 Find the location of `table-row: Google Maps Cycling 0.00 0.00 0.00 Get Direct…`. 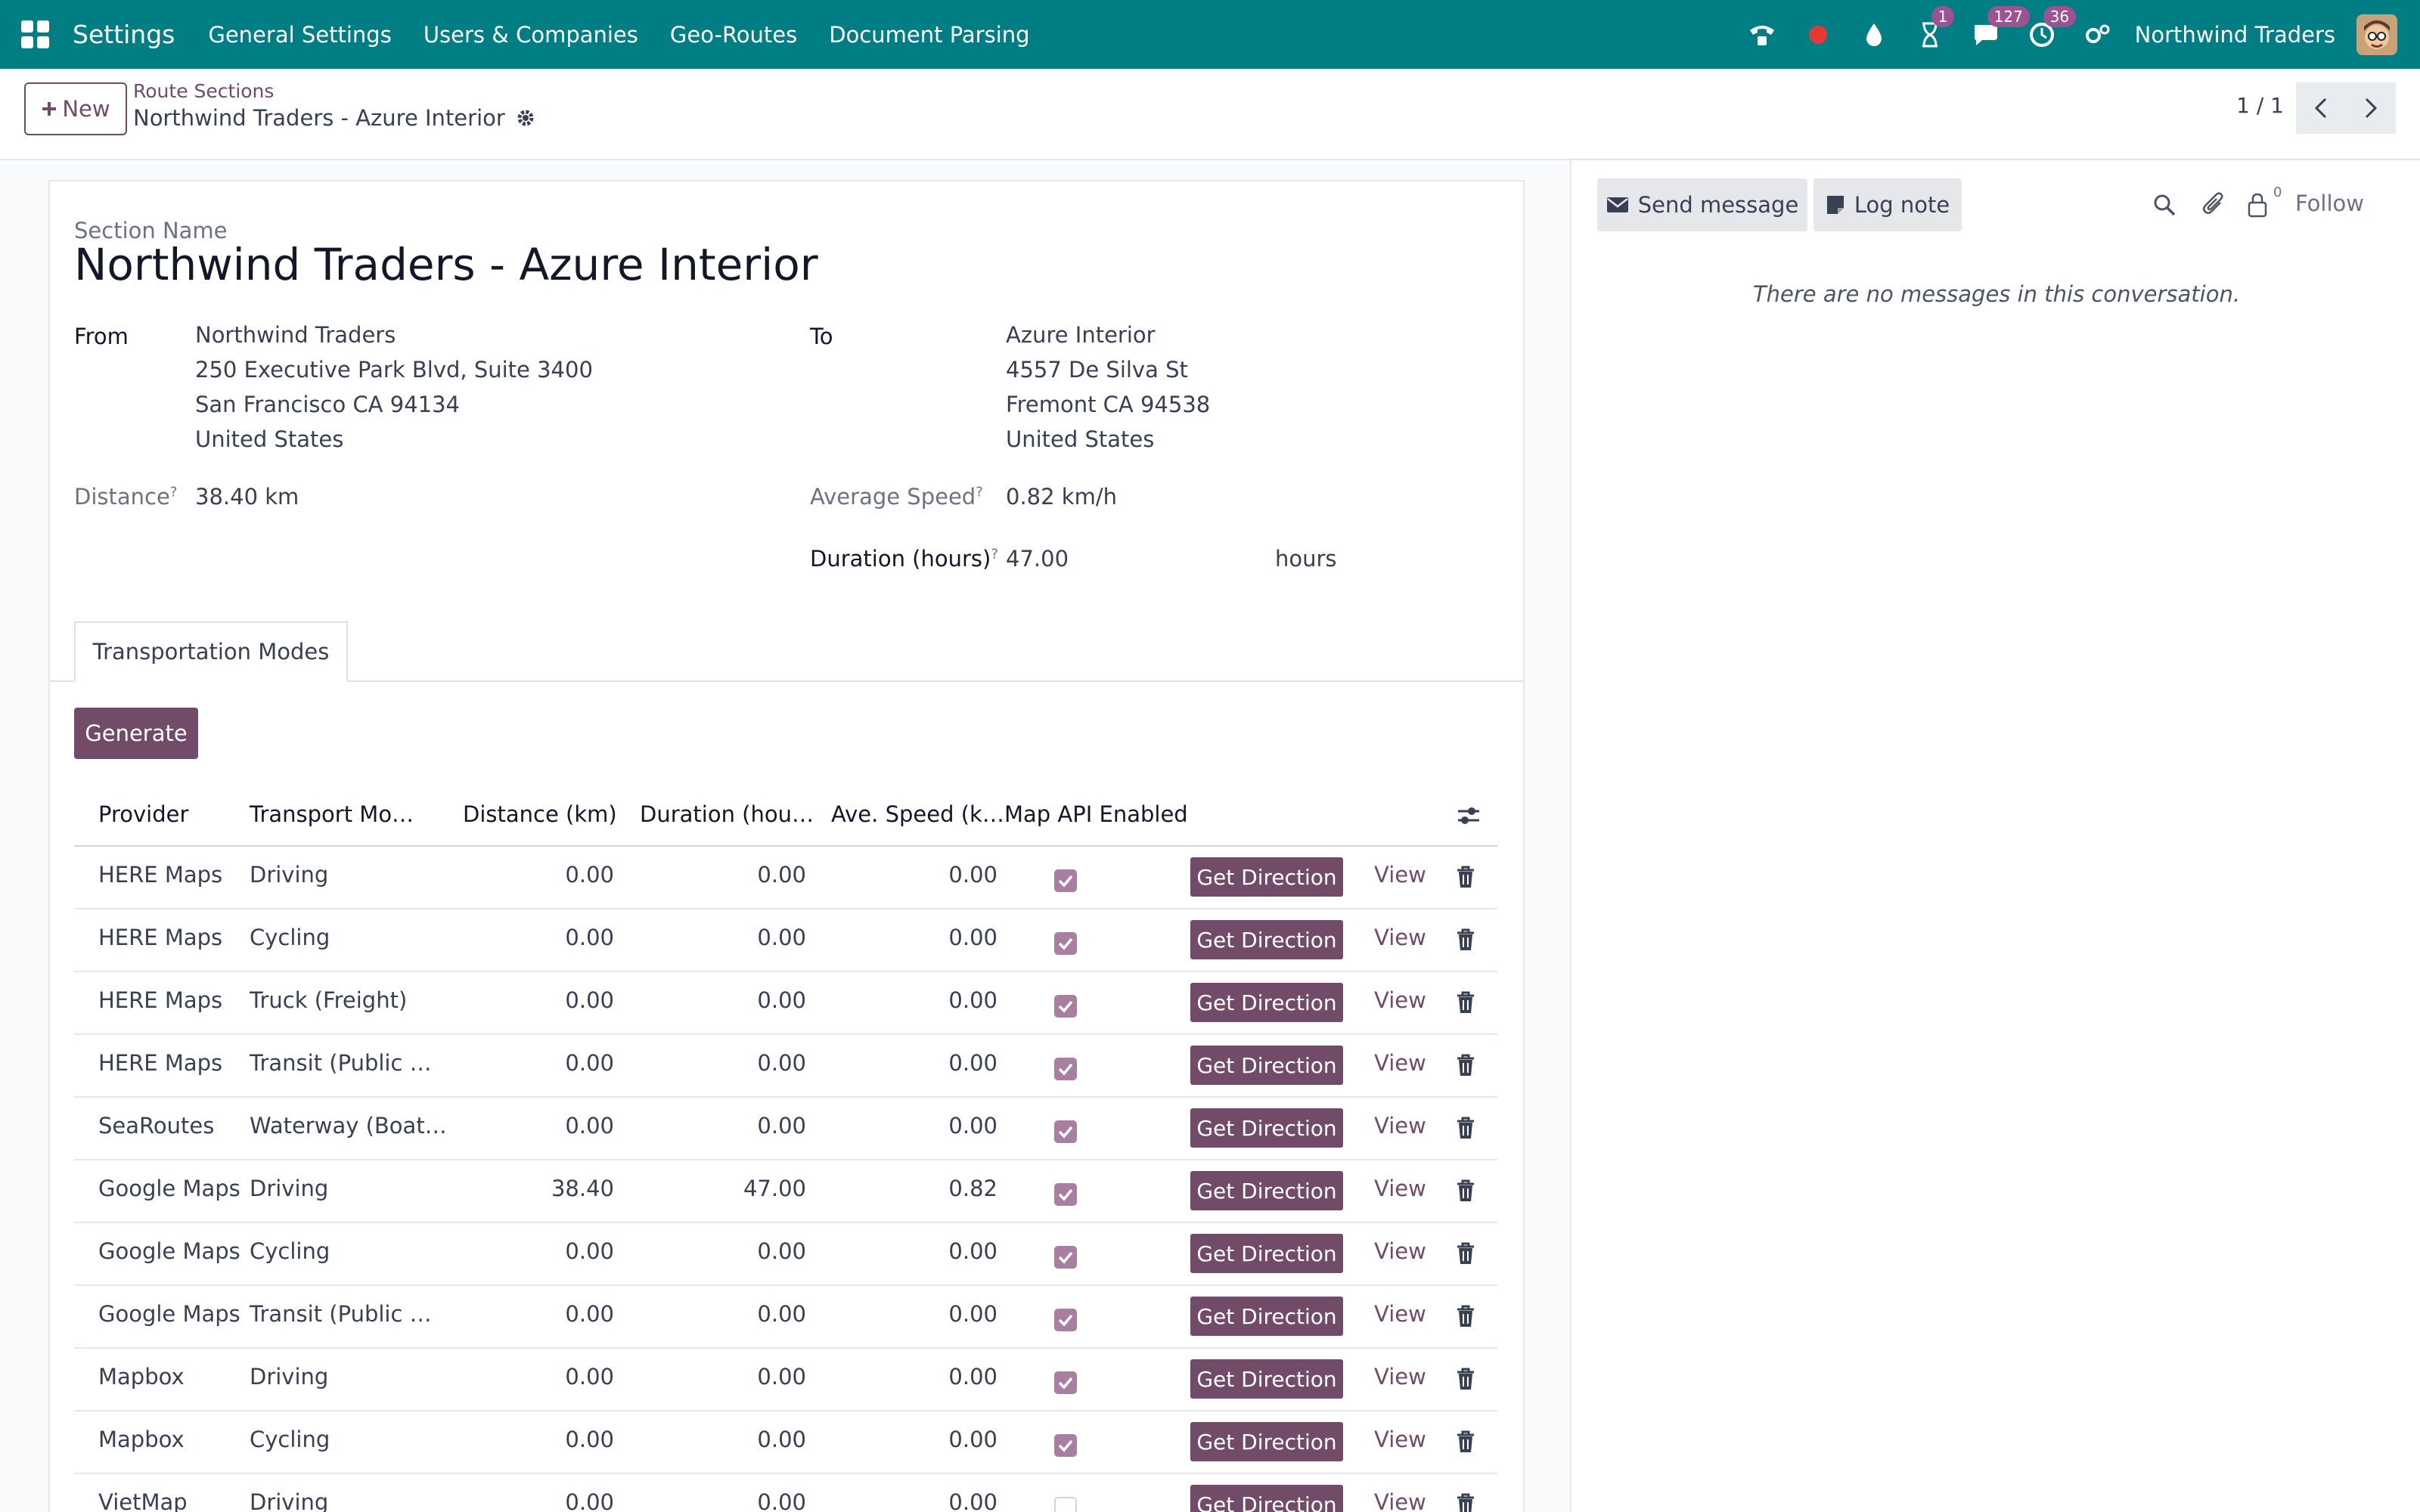

table-row: Google Maps Cycling 0.00 0.00 0.00 Get Direct… is located at coordinates (785, 1254).